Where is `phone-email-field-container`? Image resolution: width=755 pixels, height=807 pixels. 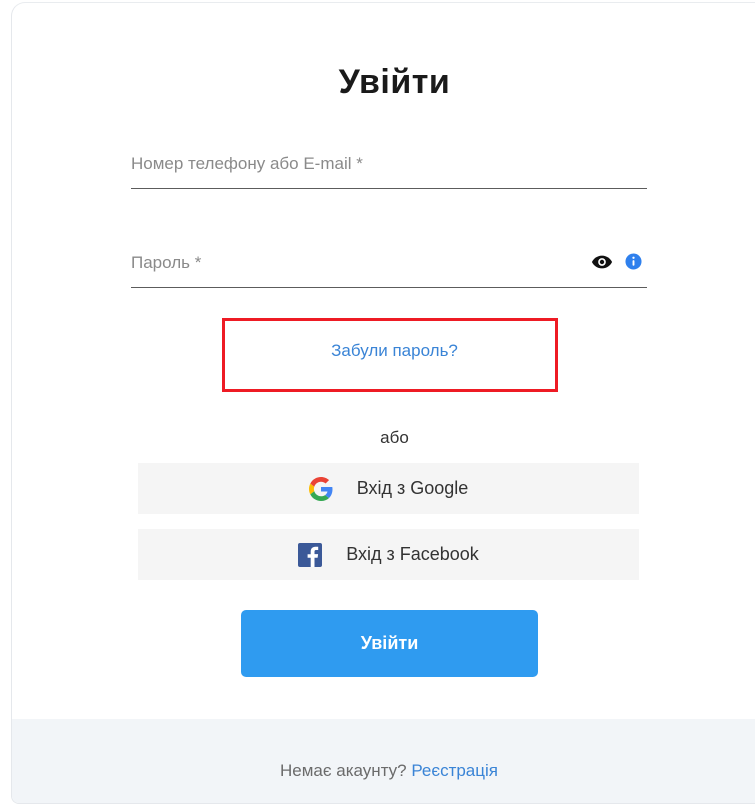
phone-email-field-container is located at coordinates (389, 166).